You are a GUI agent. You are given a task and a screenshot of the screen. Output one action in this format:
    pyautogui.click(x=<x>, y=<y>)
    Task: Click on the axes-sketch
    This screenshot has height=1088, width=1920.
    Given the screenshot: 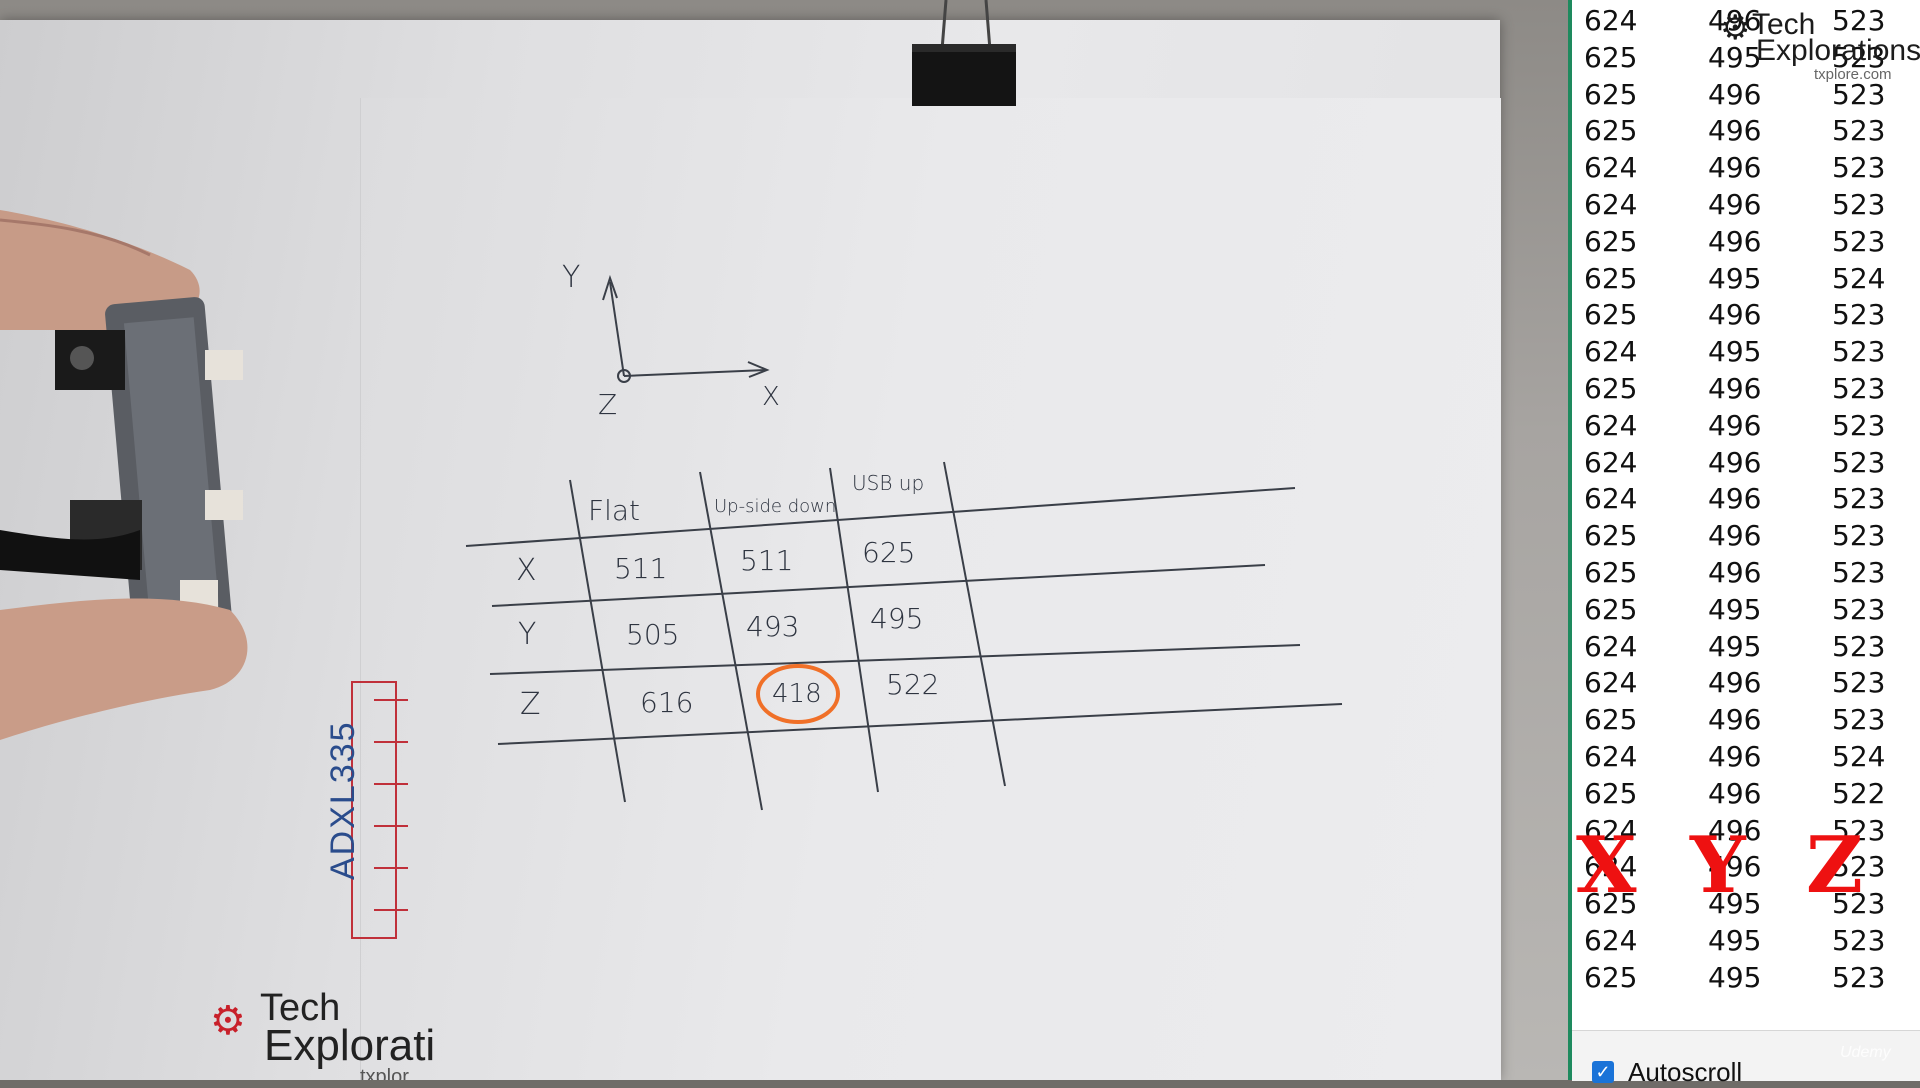 What is the action you would take?
    pyautogui.click(x=686, y=328)
    